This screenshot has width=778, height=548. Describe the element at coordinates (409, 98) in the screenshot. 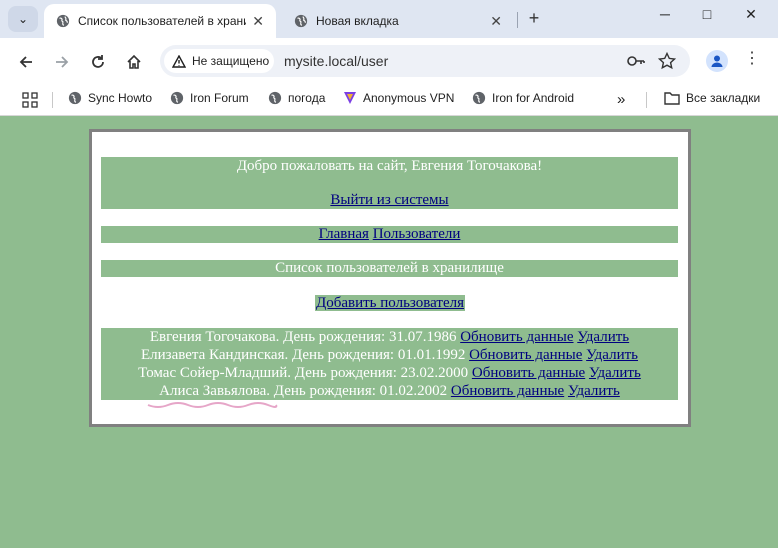

I see `bookmark-label: Anonymous VPN` at that location.